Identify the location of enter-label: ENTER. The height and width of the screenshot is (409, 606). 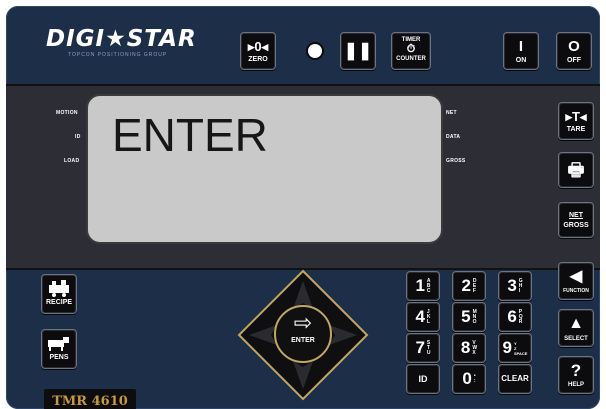
(303, 340).